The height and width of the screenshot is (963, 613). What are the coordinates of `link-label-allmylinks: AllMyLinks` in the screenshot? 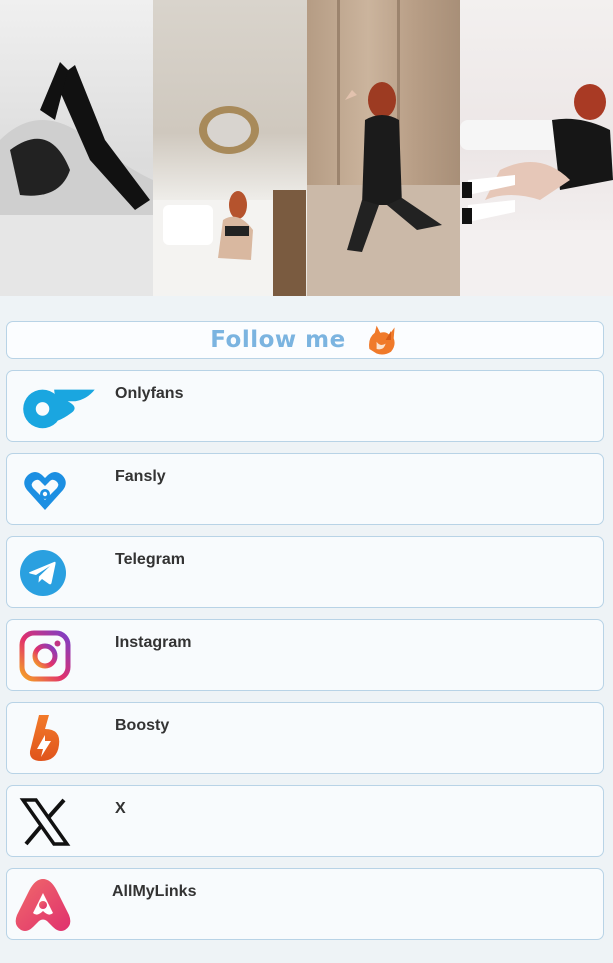 It's located at (154, 891).